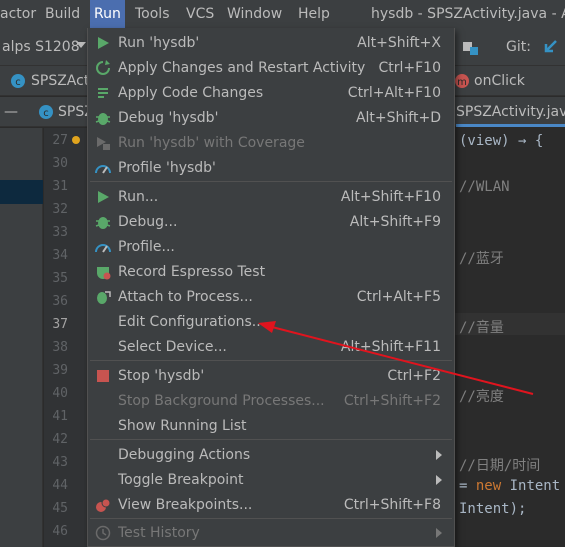 The image size is (565, 547). Describe the element at coordinates (396, 358) in the screenshot. I see `annotation-arrow` at that location.